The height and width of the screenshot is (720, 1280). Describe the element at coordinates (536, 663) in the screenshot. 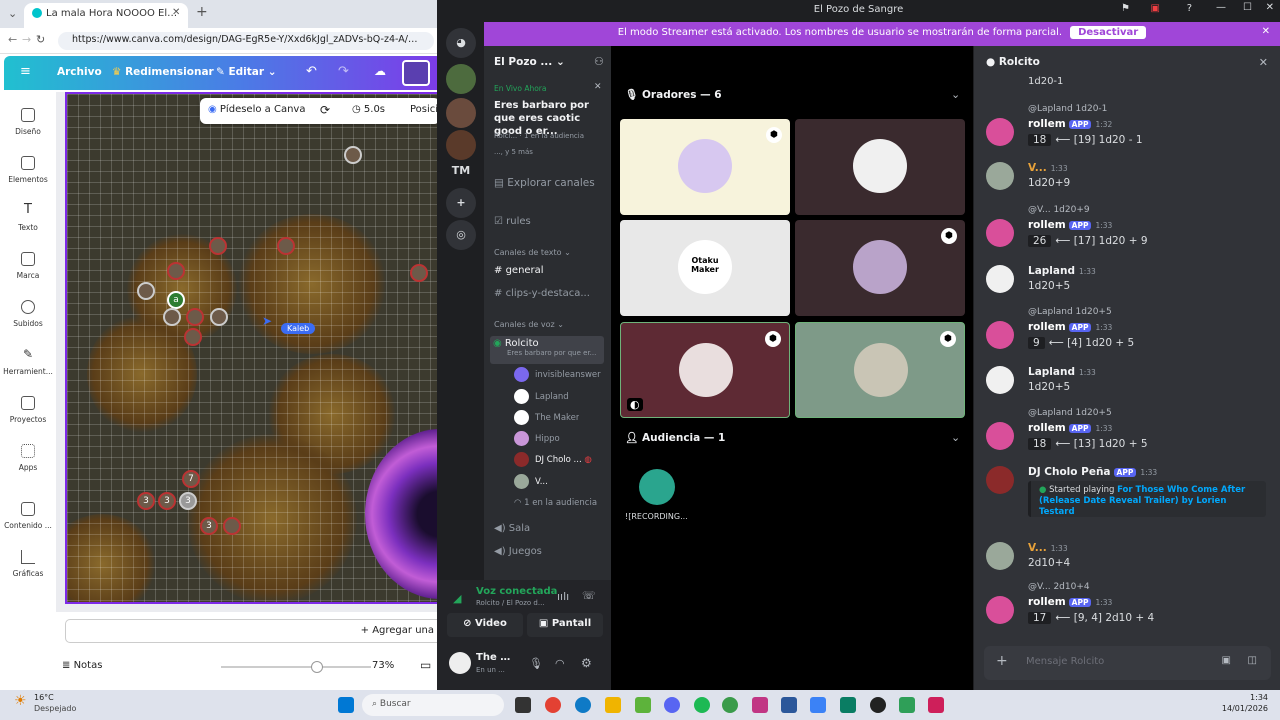

I see `microphone-icon: 🎙︎` at that location.